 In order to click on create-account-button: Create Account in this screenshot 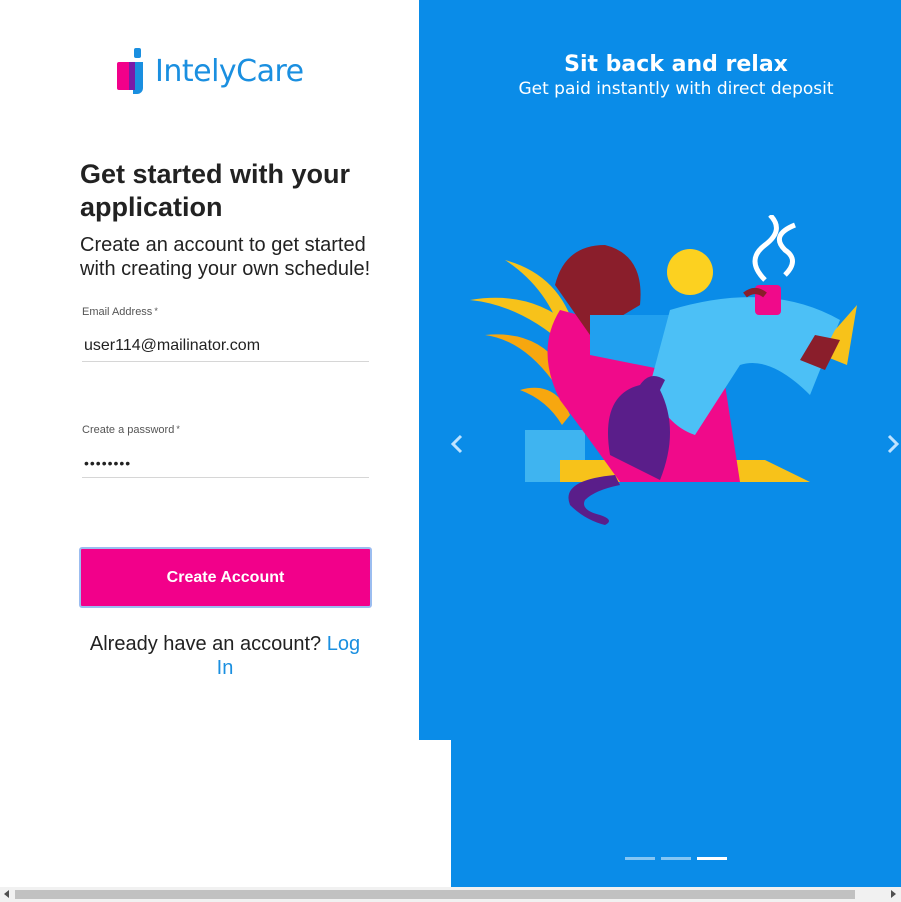, I will do `click(225, 577)`.